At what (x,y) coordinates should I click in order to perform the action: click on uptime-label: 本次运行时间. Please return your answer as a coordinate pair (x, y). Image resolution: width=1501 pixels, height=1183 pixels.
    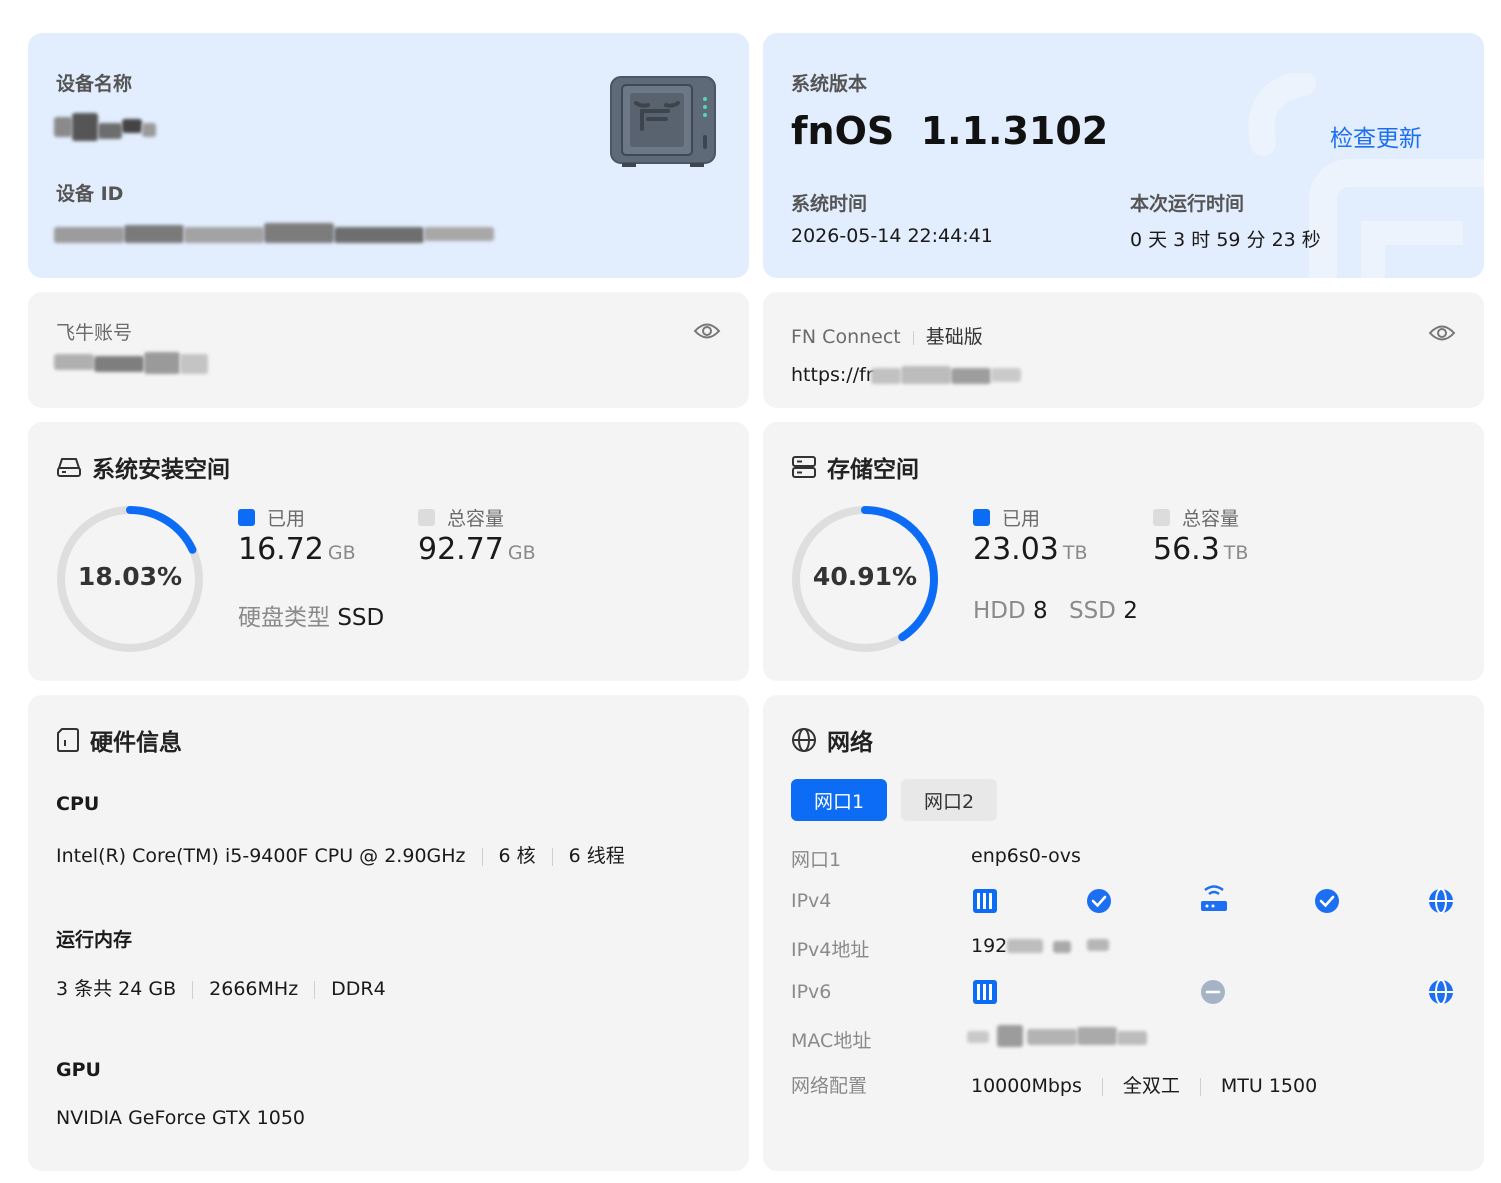
    Looking at the image, I should click on (1187, 204).